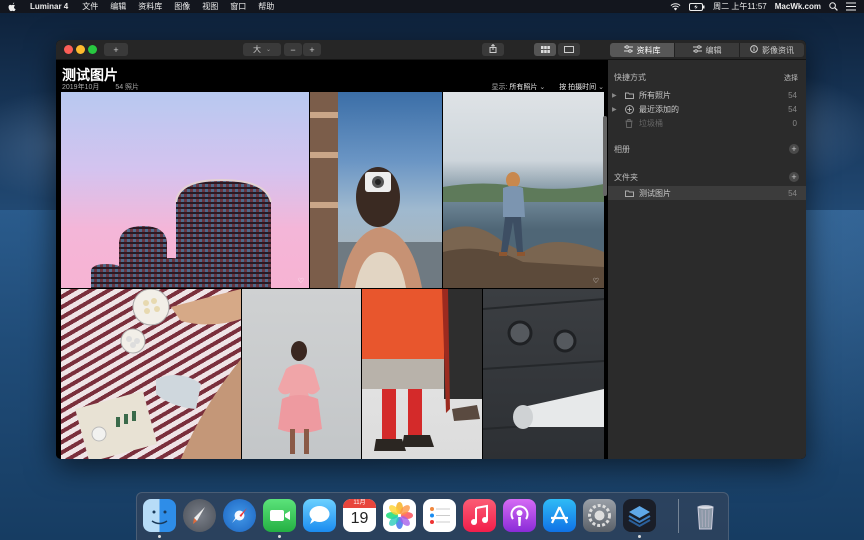 This screenshot has height=540, width=864. What do you see at coordinates (833, 6) in the screenshot?
I see `search-icon` at bounding box center [833, 6].